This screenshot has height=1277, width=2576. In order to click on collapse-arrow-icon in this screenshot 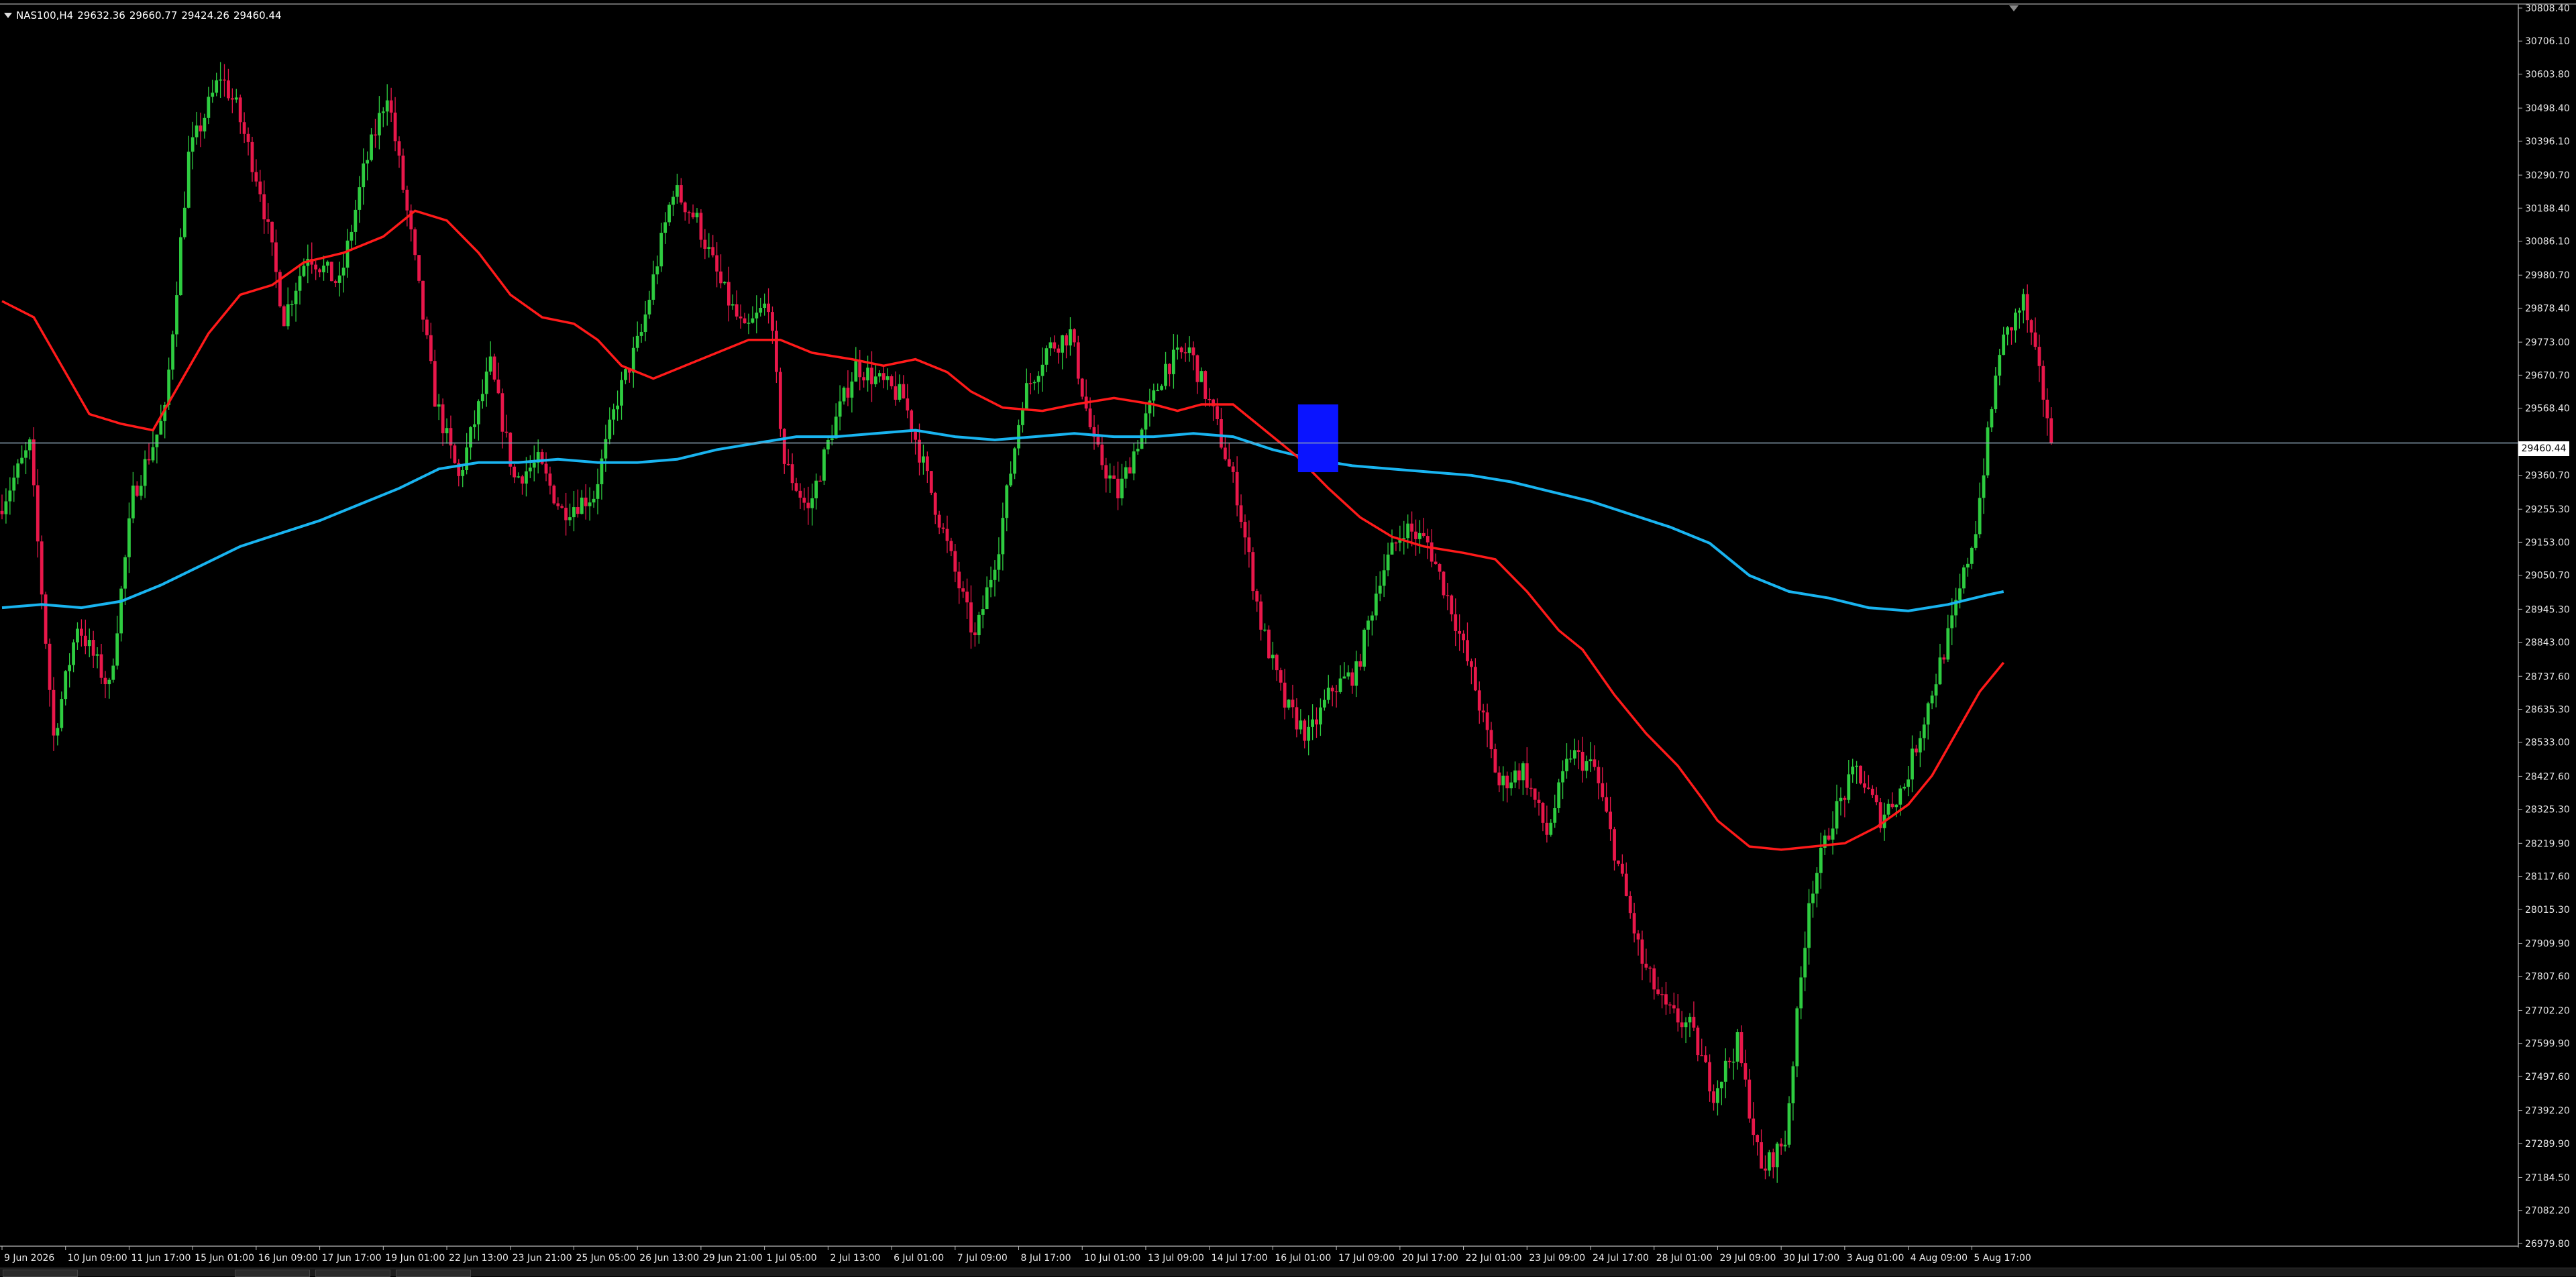, I will do `click(8, 15)`.